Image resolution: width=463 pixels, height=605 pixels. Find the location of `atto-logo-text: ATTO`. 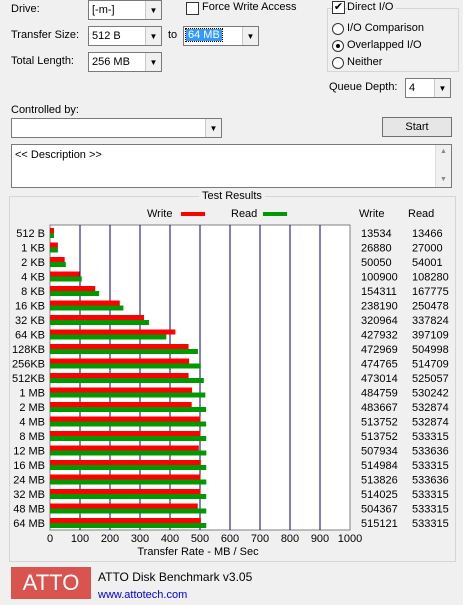

atto-logo-text: ATTO is located at coordinates (51, 582).